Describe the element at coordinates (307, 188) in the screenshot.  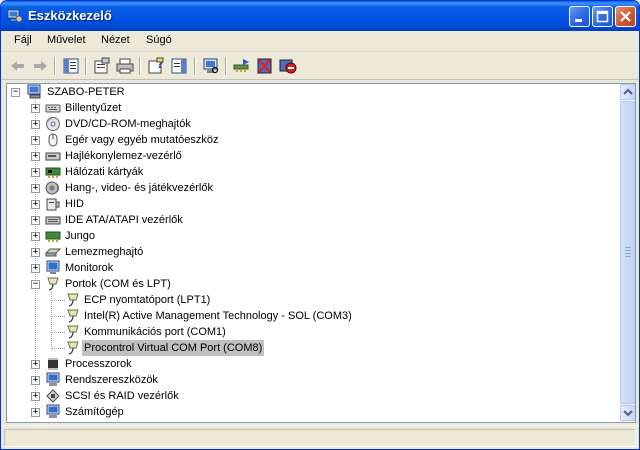
I see `tree-item-sound: + Hang-, video- és játékvezérlők` at that location.